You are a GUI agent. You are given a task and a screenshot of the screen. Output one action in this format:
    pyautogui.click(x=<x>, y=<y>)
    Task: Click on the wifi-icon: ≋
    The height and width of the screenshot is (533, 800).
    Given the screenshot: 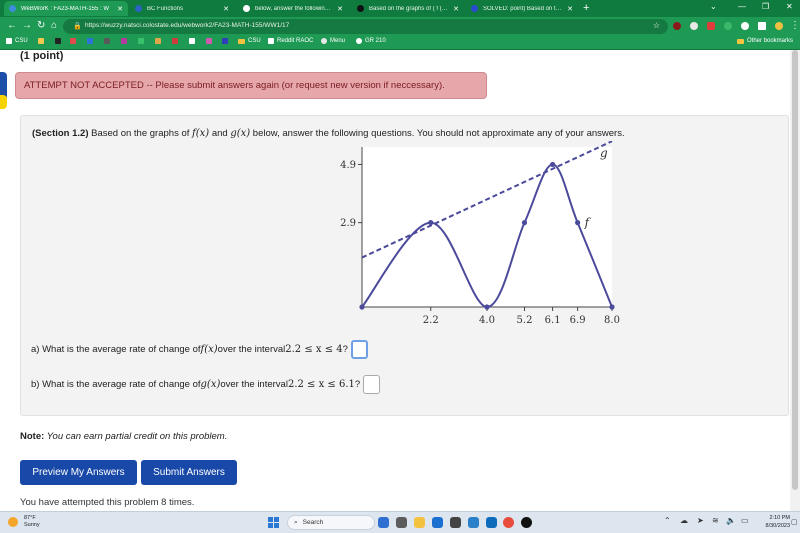 What is the action you would take?
    pyautogui.click(x=715, y=520)
    